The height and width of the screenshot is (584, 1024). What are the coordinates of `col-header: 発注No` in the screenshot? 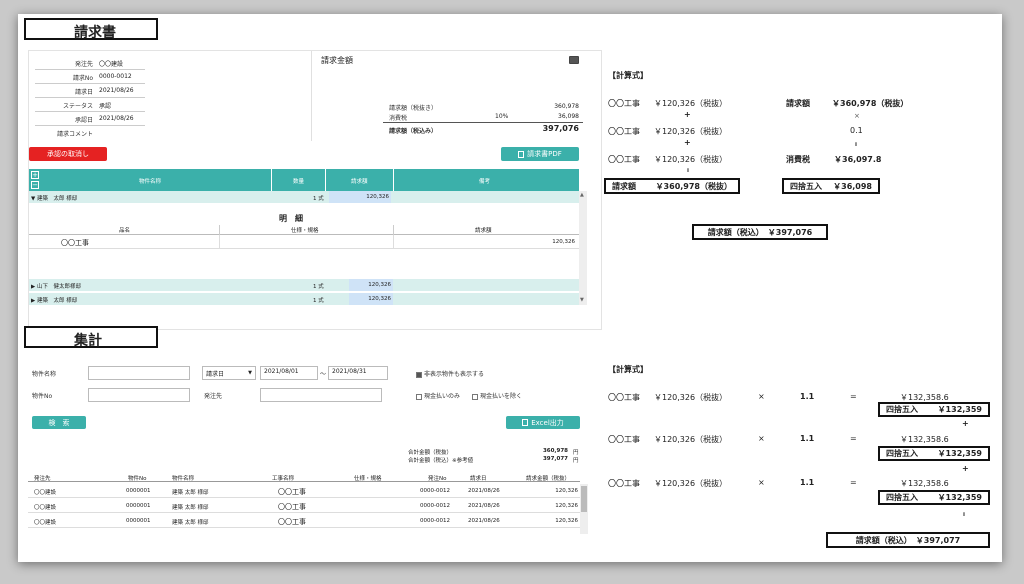 It's located at (437, 479).